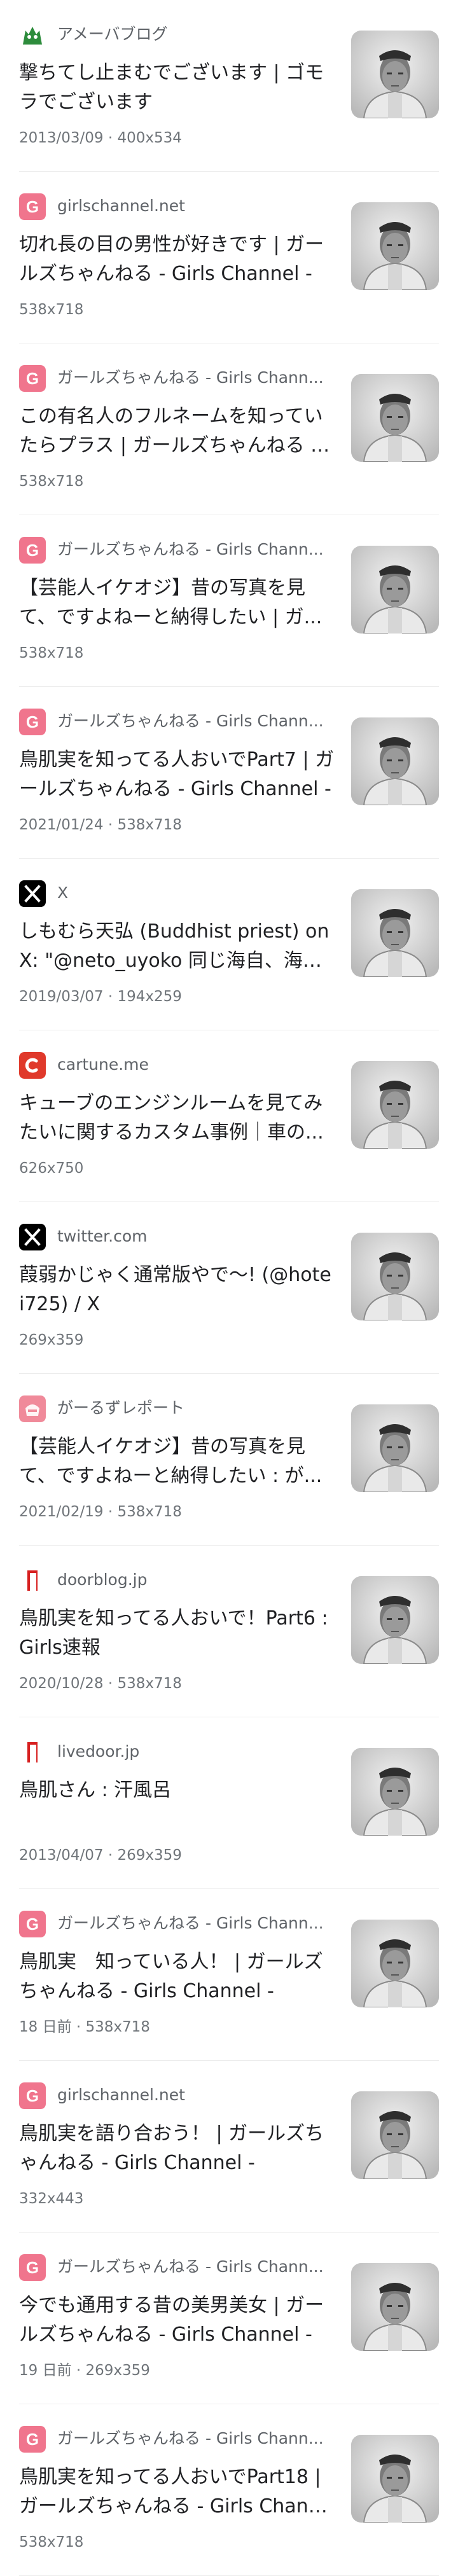 This screenshot has width=458, height=2576. What do you see at coordinates (177, 88) in the screenshot?
I see `result-title: 撃ちてし止まむでございます | ゴモラでございます` at bounding box center [177, 88].